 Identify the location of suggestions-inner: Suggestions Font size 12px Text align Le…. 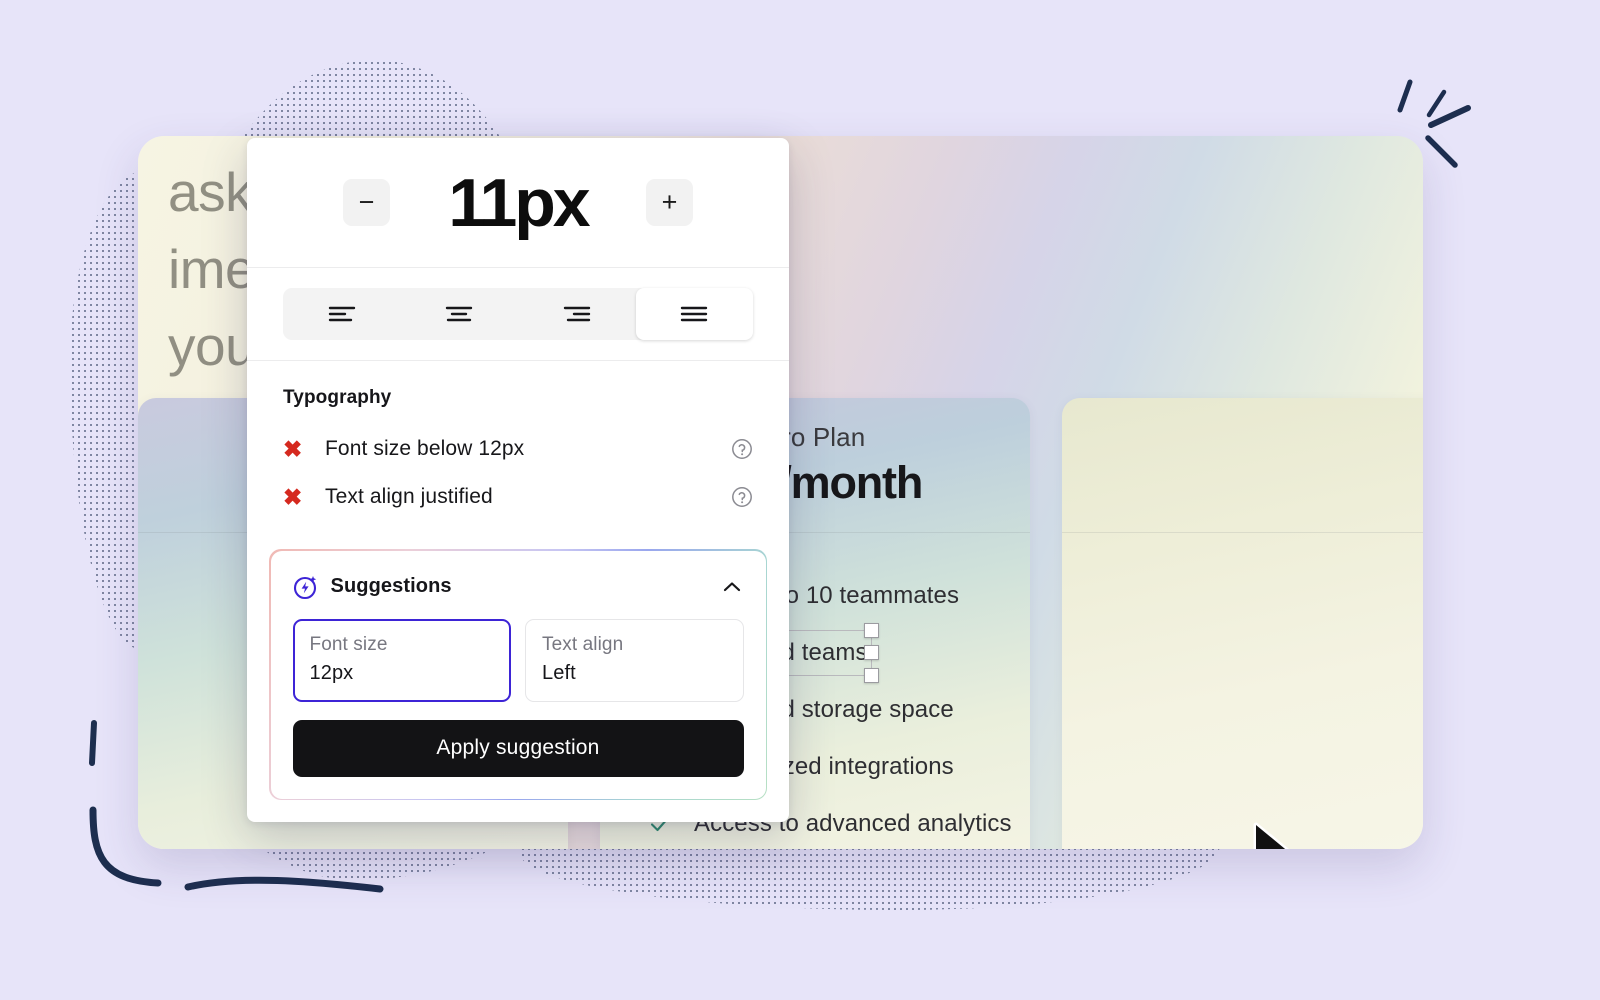
(518, 674).